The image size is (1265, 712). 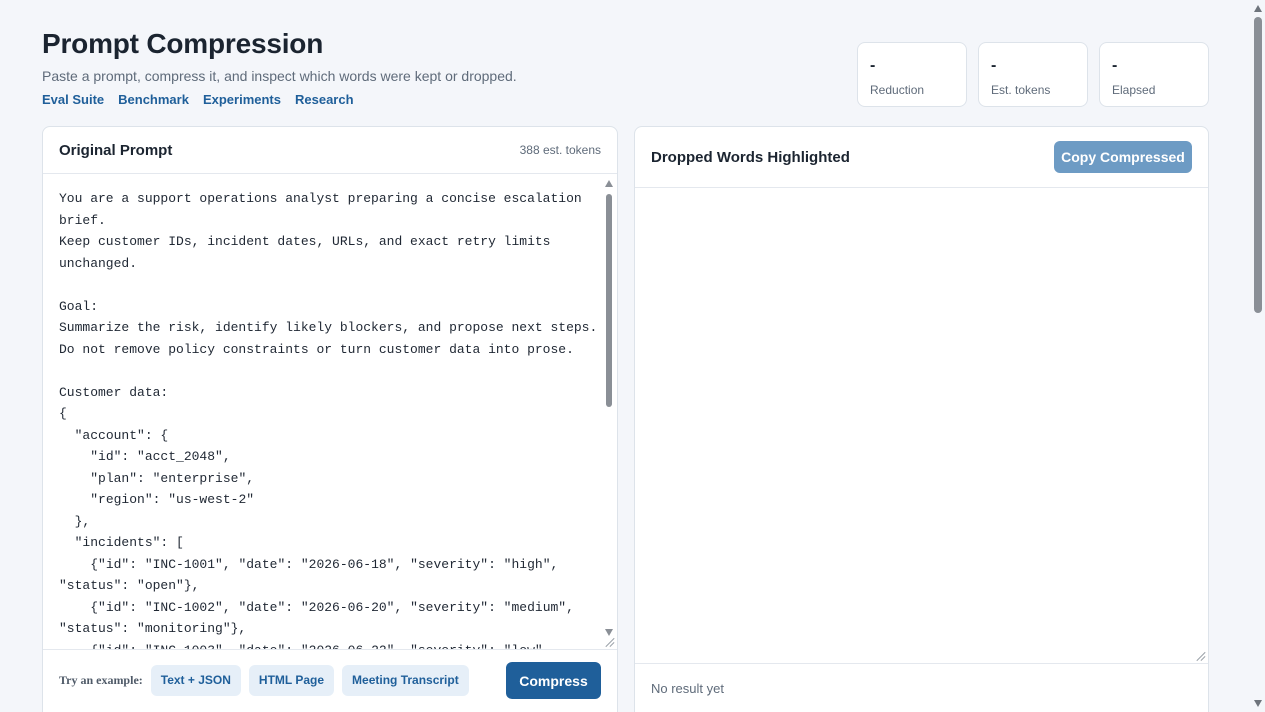 I want to click on stat-card-reduction: - Reduction, so click(x=912, y=74).